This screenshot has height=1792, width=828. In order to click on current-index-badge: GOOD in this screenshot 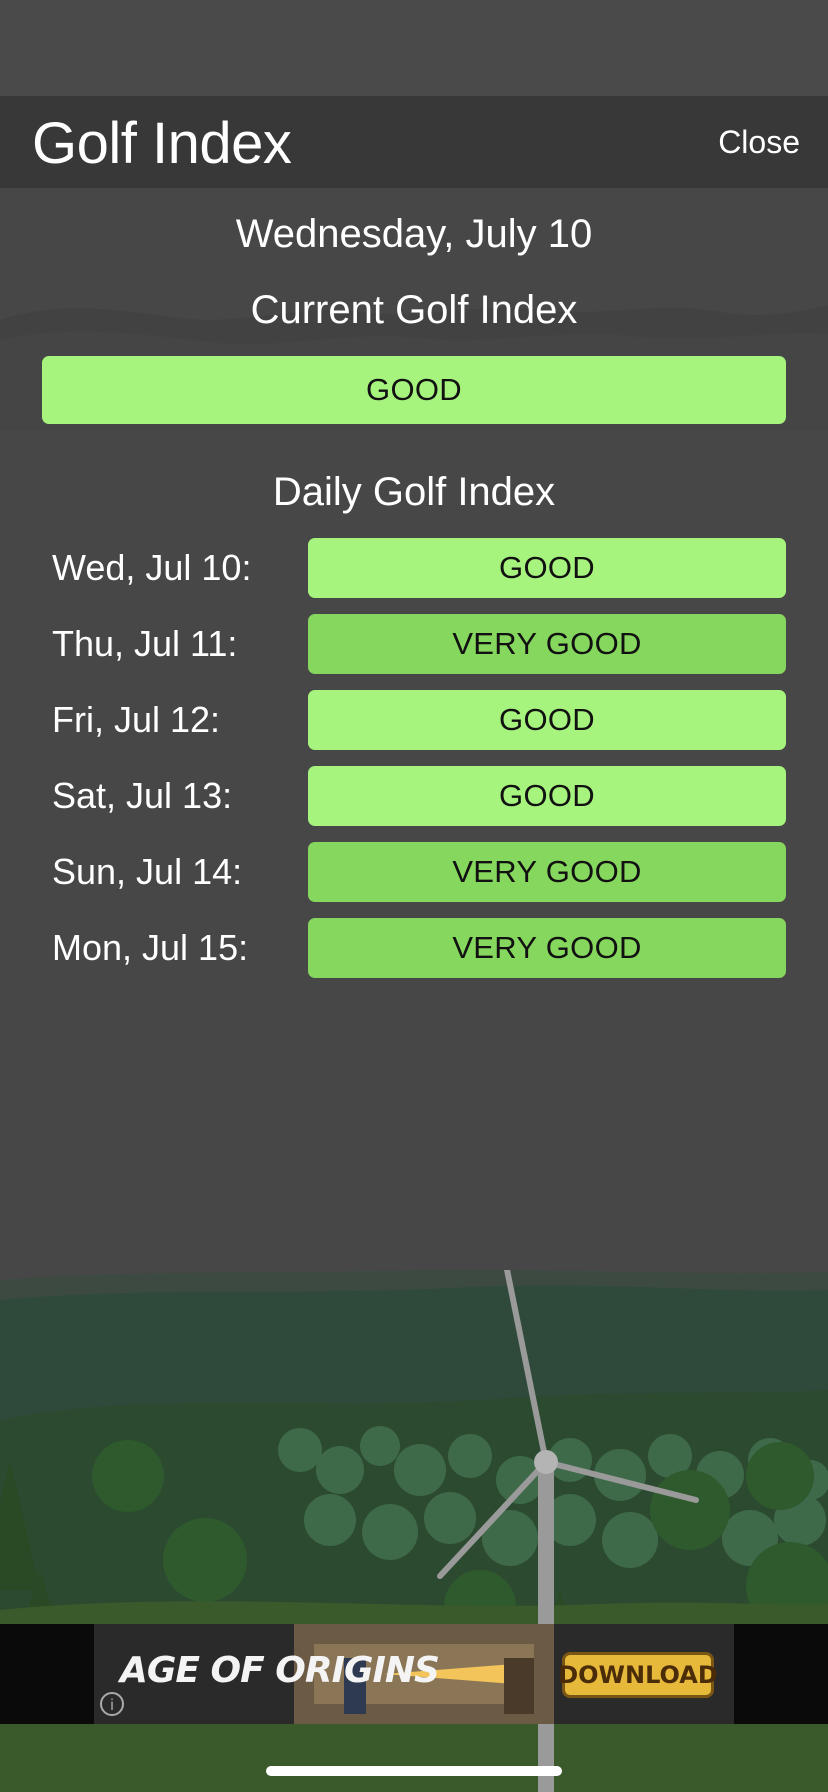, I will do `click(414, 390)`.